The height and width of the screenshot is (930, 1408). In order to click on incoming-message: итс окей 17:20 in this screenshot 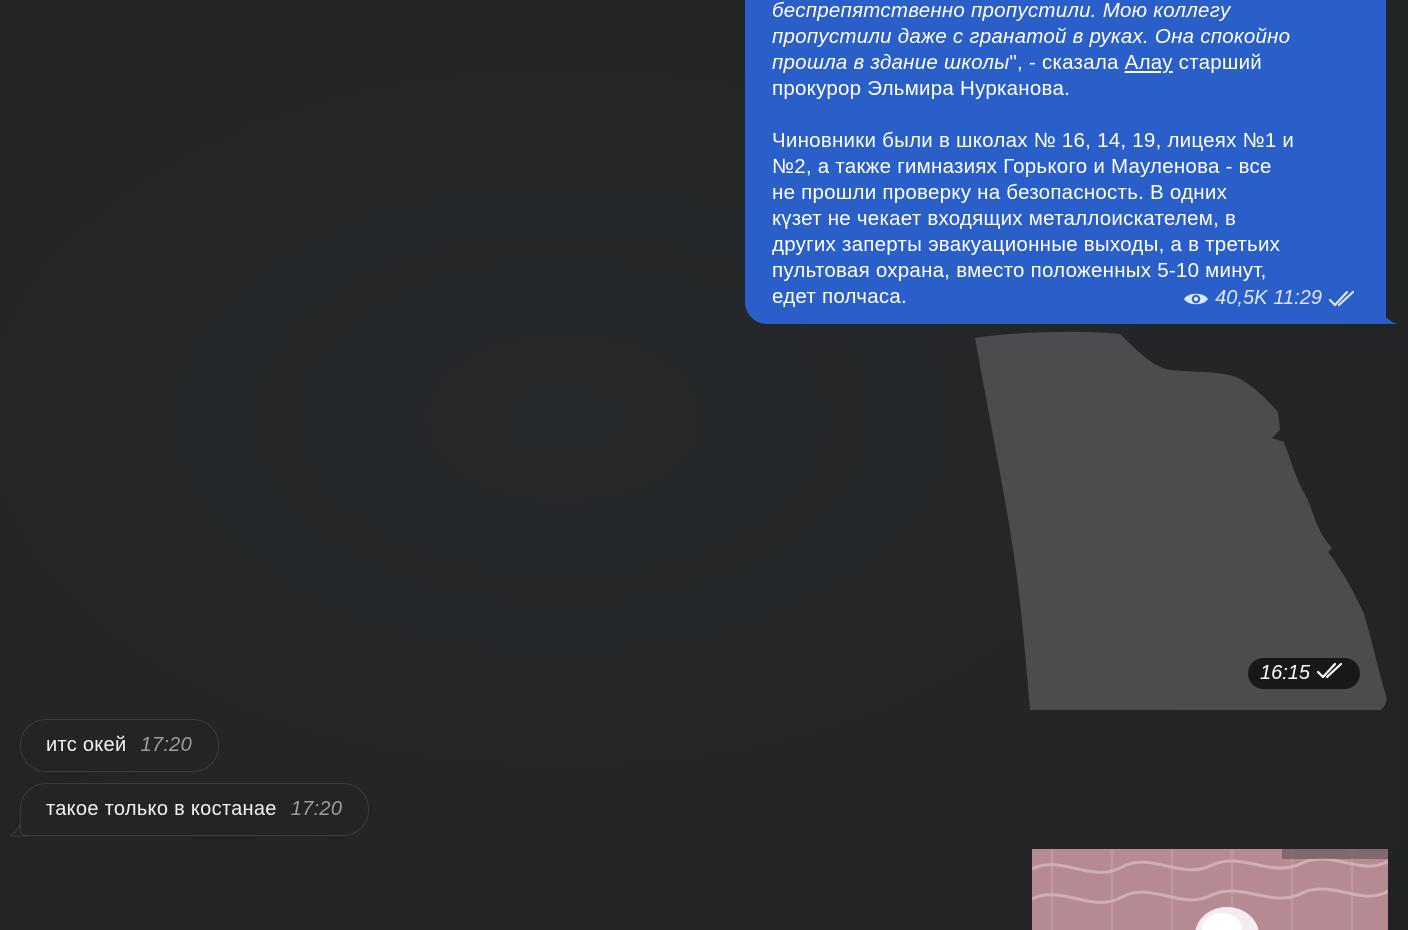, I will do `click(120, 745)`.